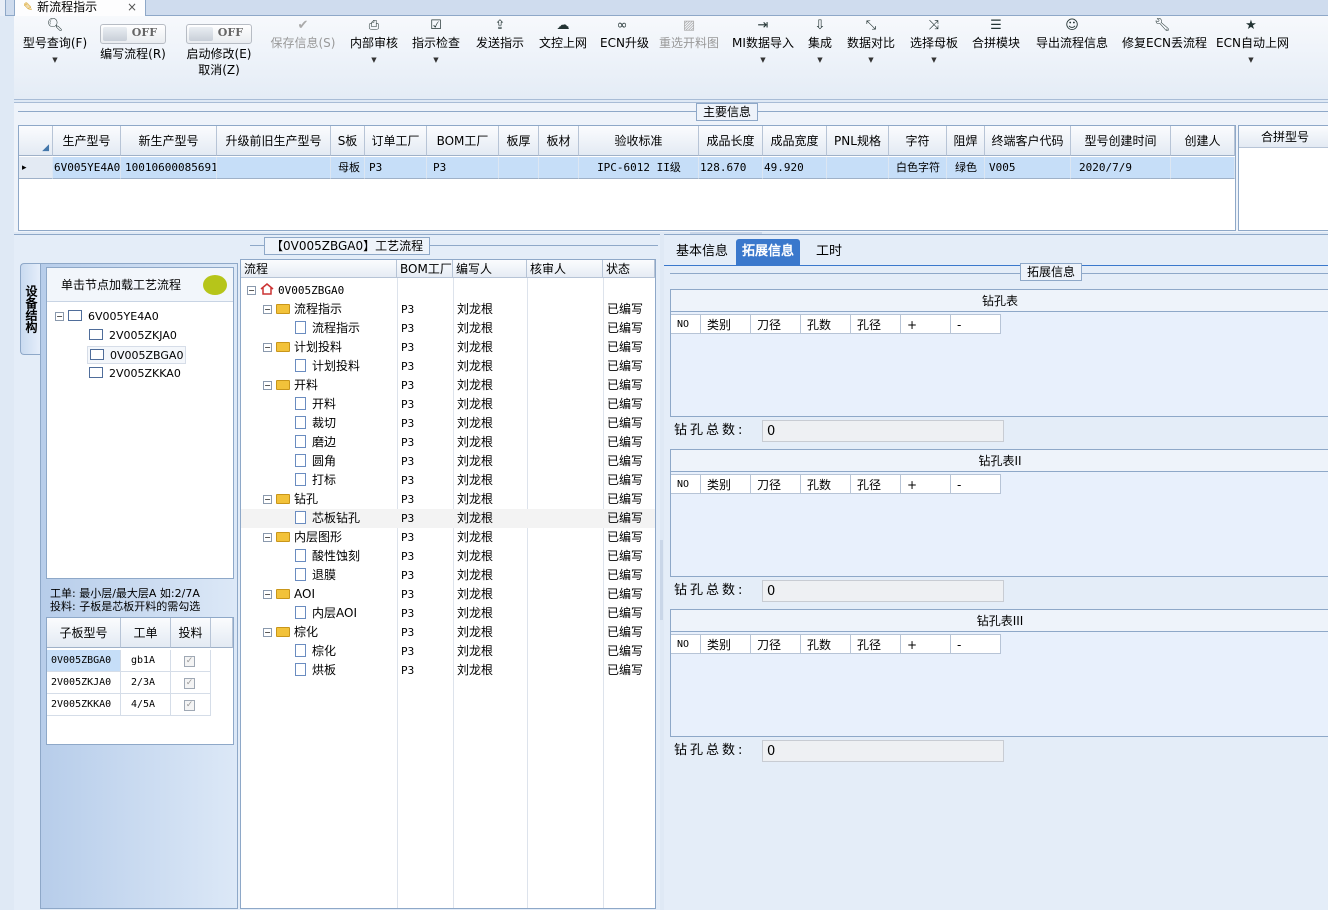 Image resolution: width=1328 pixels, height=910 pixels. Describe the element at coordinates (820, 41) in the screenshot. I see `integrate-button: ⇩ 集成 ▼` at that location.